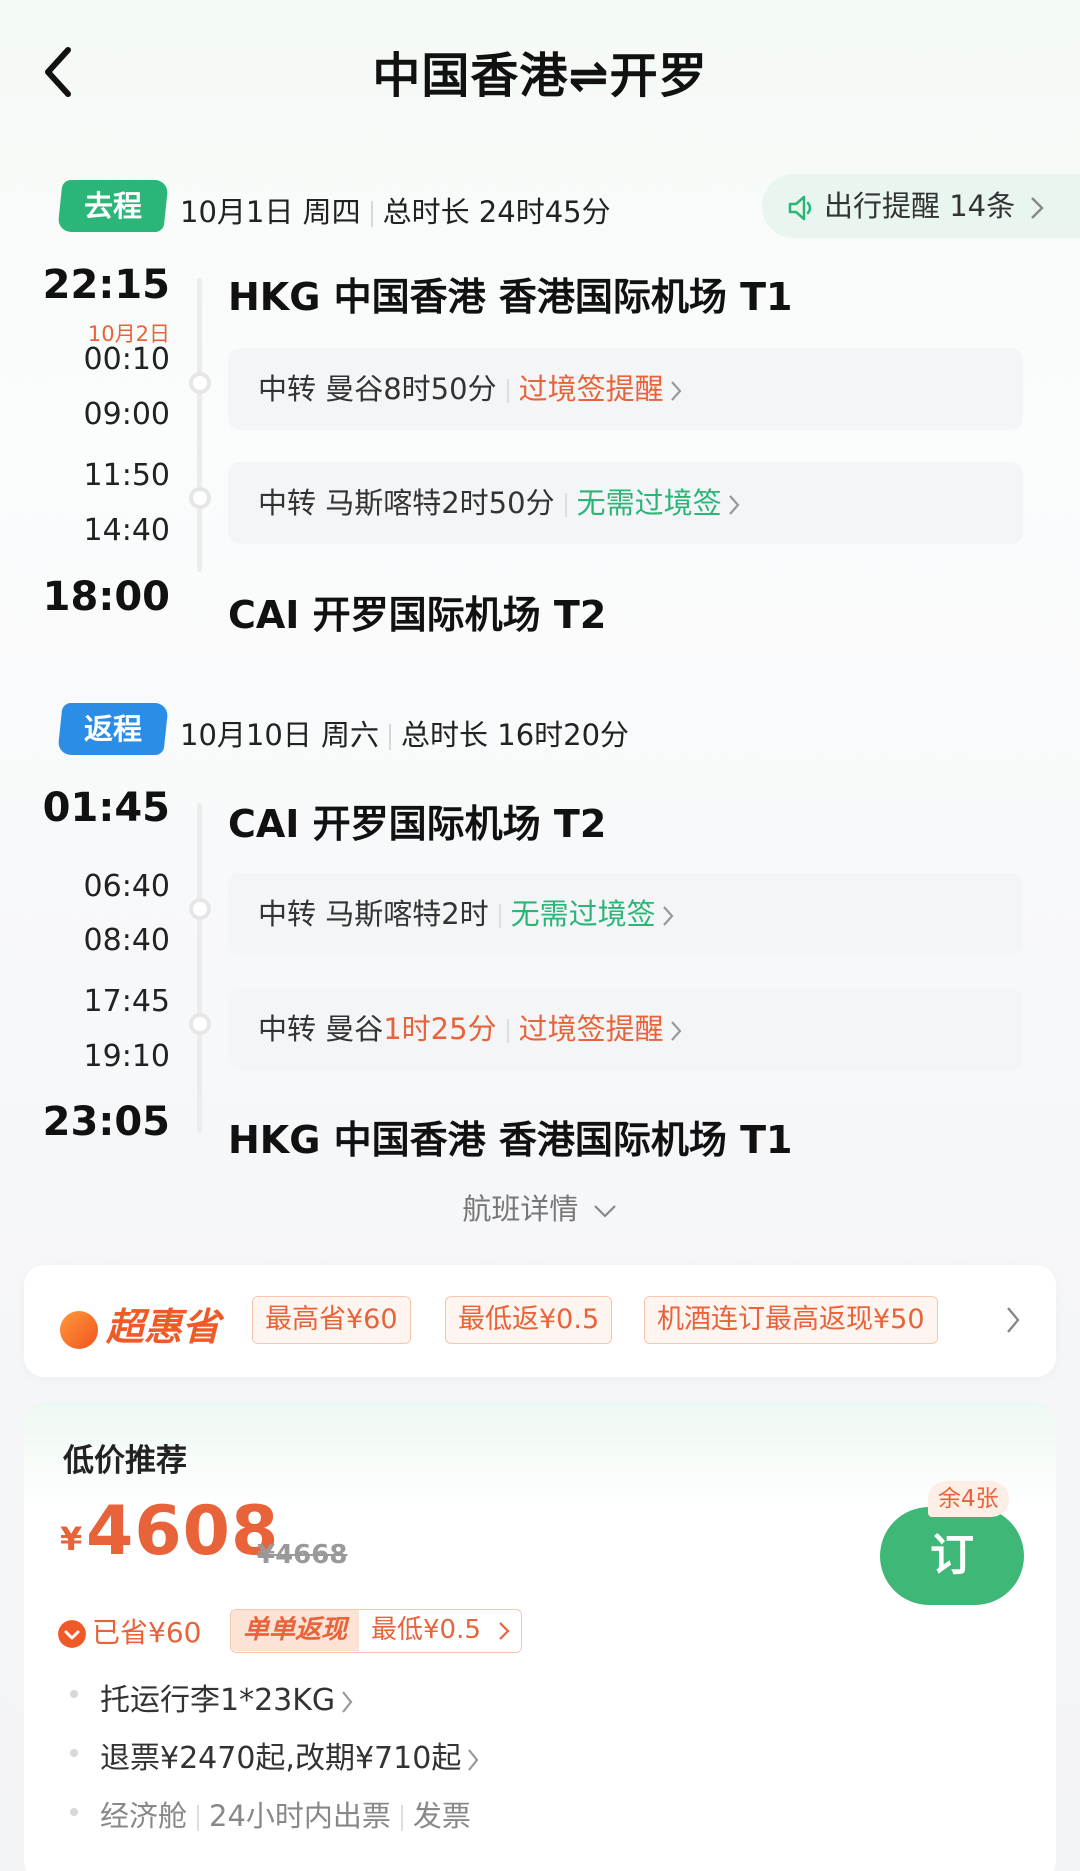 The height and width of the screenshot is (1871, 1080). I want to click on outbound-stop2-dot, so click(200, 498).